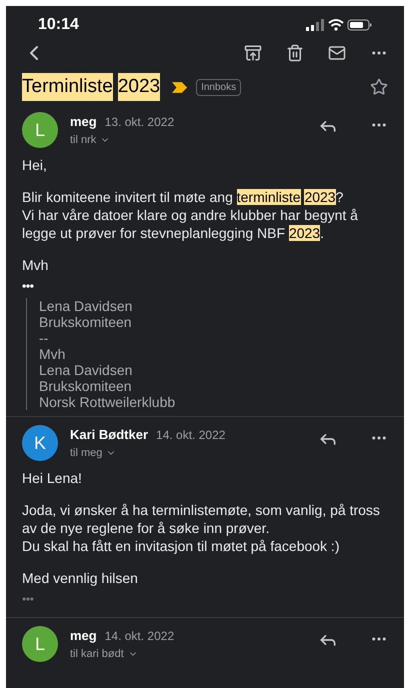  What do you see at coordinates (295, 53) in the screenshot?
I see `delete-icon` at bounding box center [295, 53].